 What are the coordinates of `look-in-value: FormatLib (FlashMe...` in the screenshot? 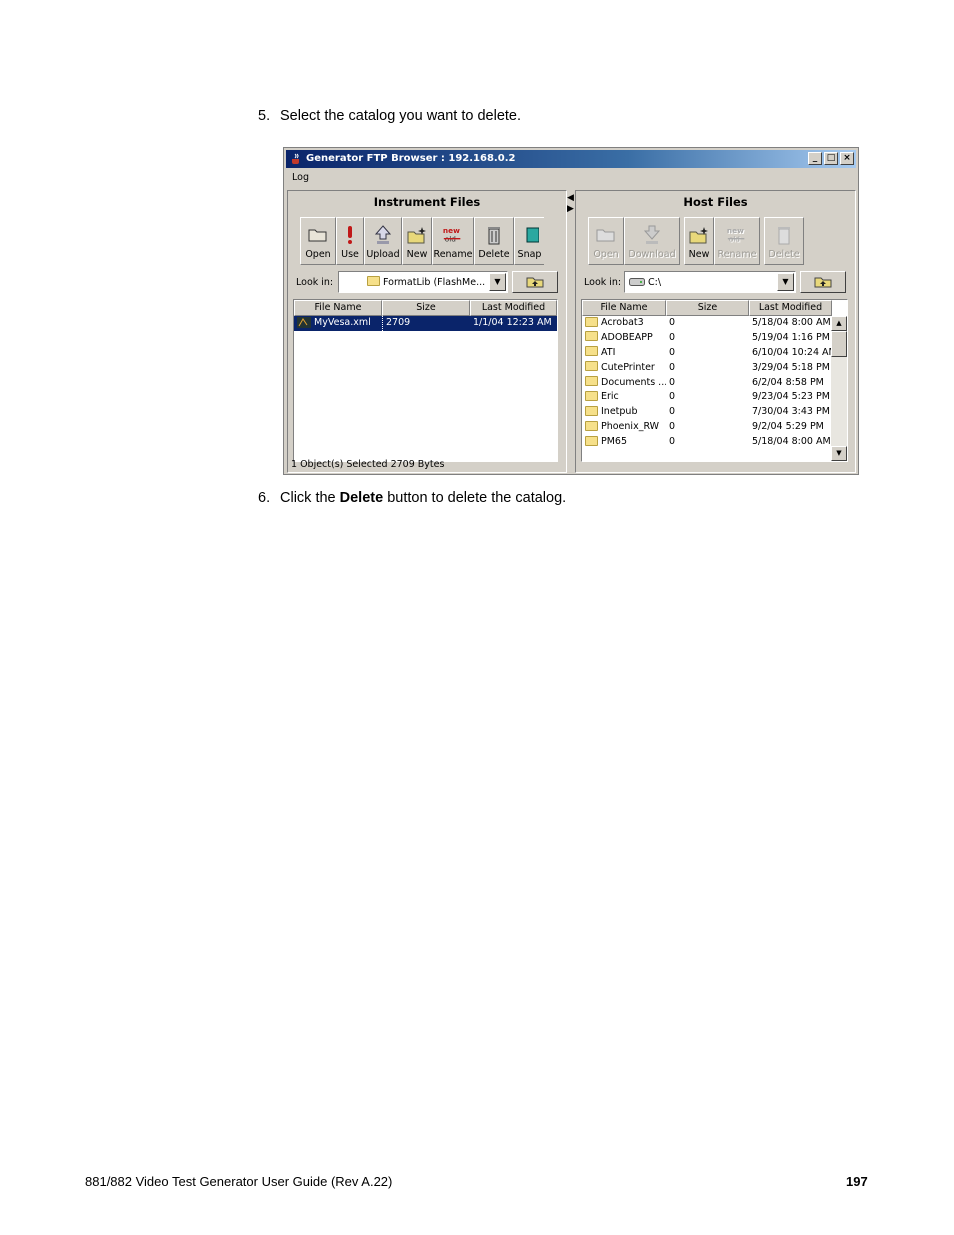 It's located at (434, 282).